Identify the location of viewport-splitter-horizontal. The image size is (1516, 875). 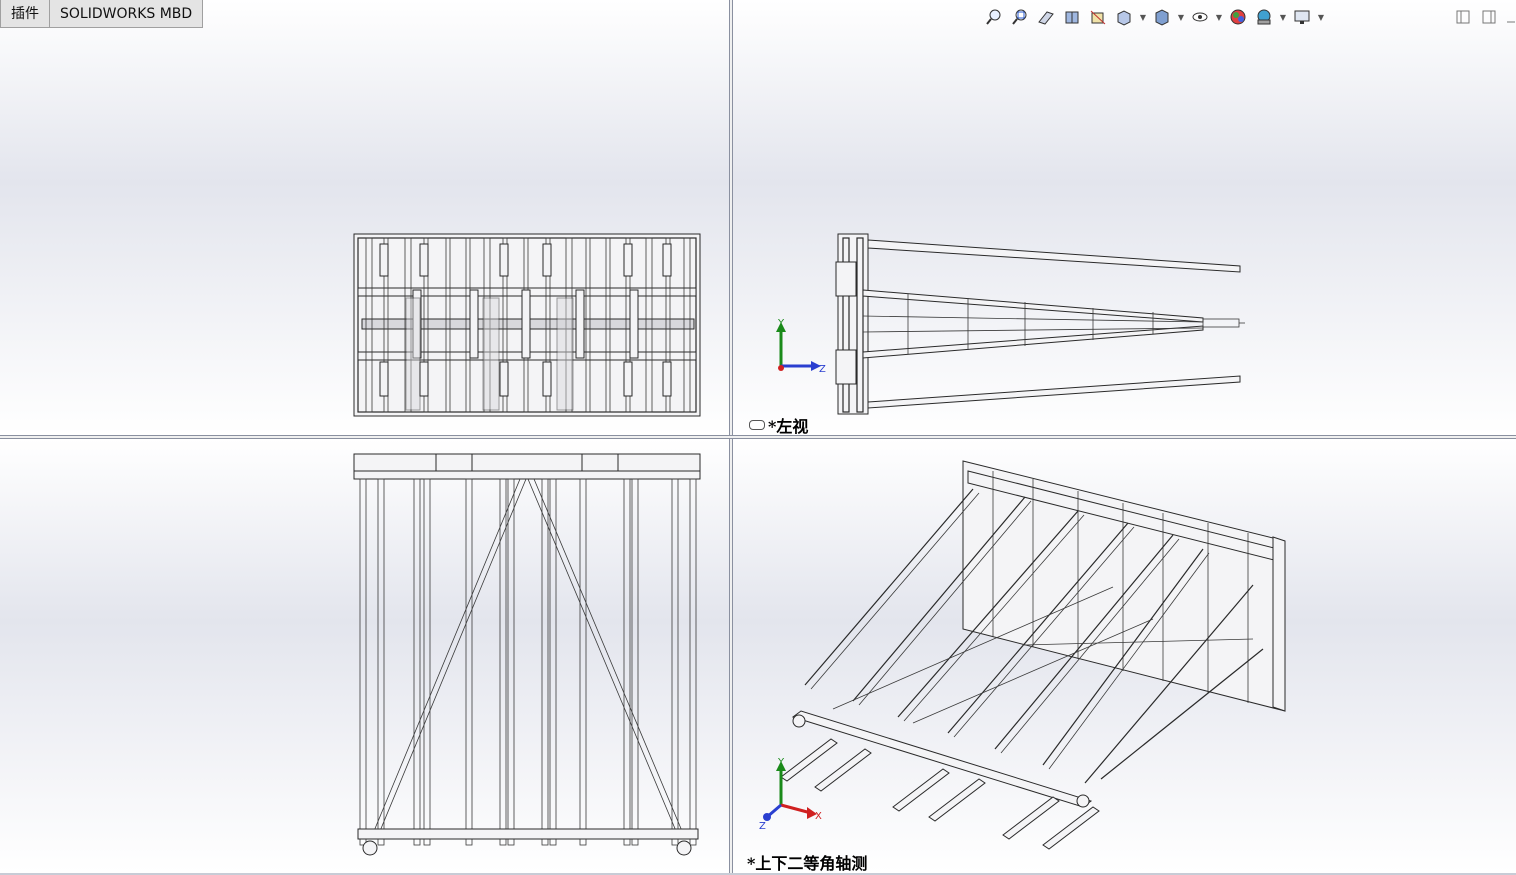
(758, 437).